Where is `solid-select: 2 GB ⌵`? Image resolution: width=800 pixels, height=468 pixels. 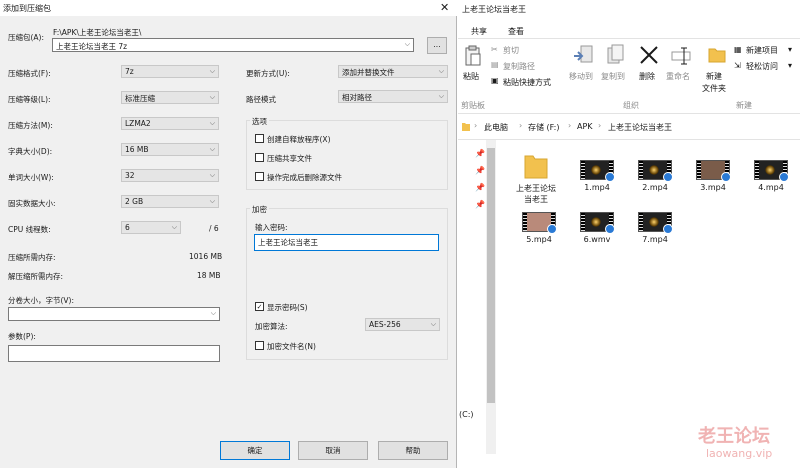
solid-select: 2 GB ⌵ is located at coordinates (170, 201).